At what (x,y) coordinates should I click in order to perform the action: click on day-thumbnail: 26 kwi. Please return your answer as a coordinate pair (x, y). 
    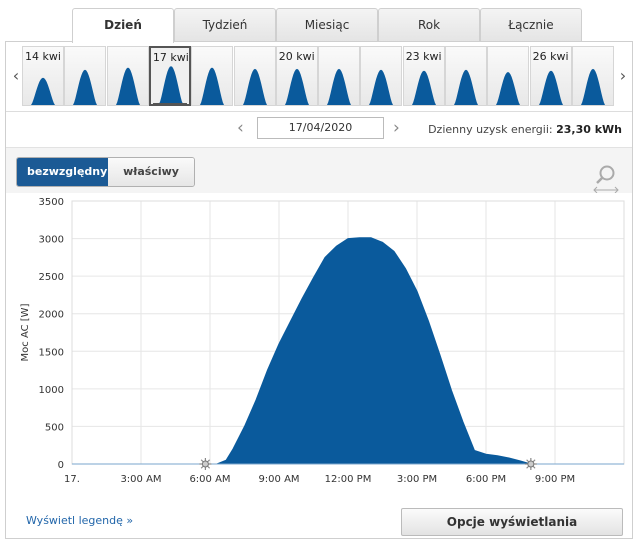
    Looking at the image, I should click on (550, 76).